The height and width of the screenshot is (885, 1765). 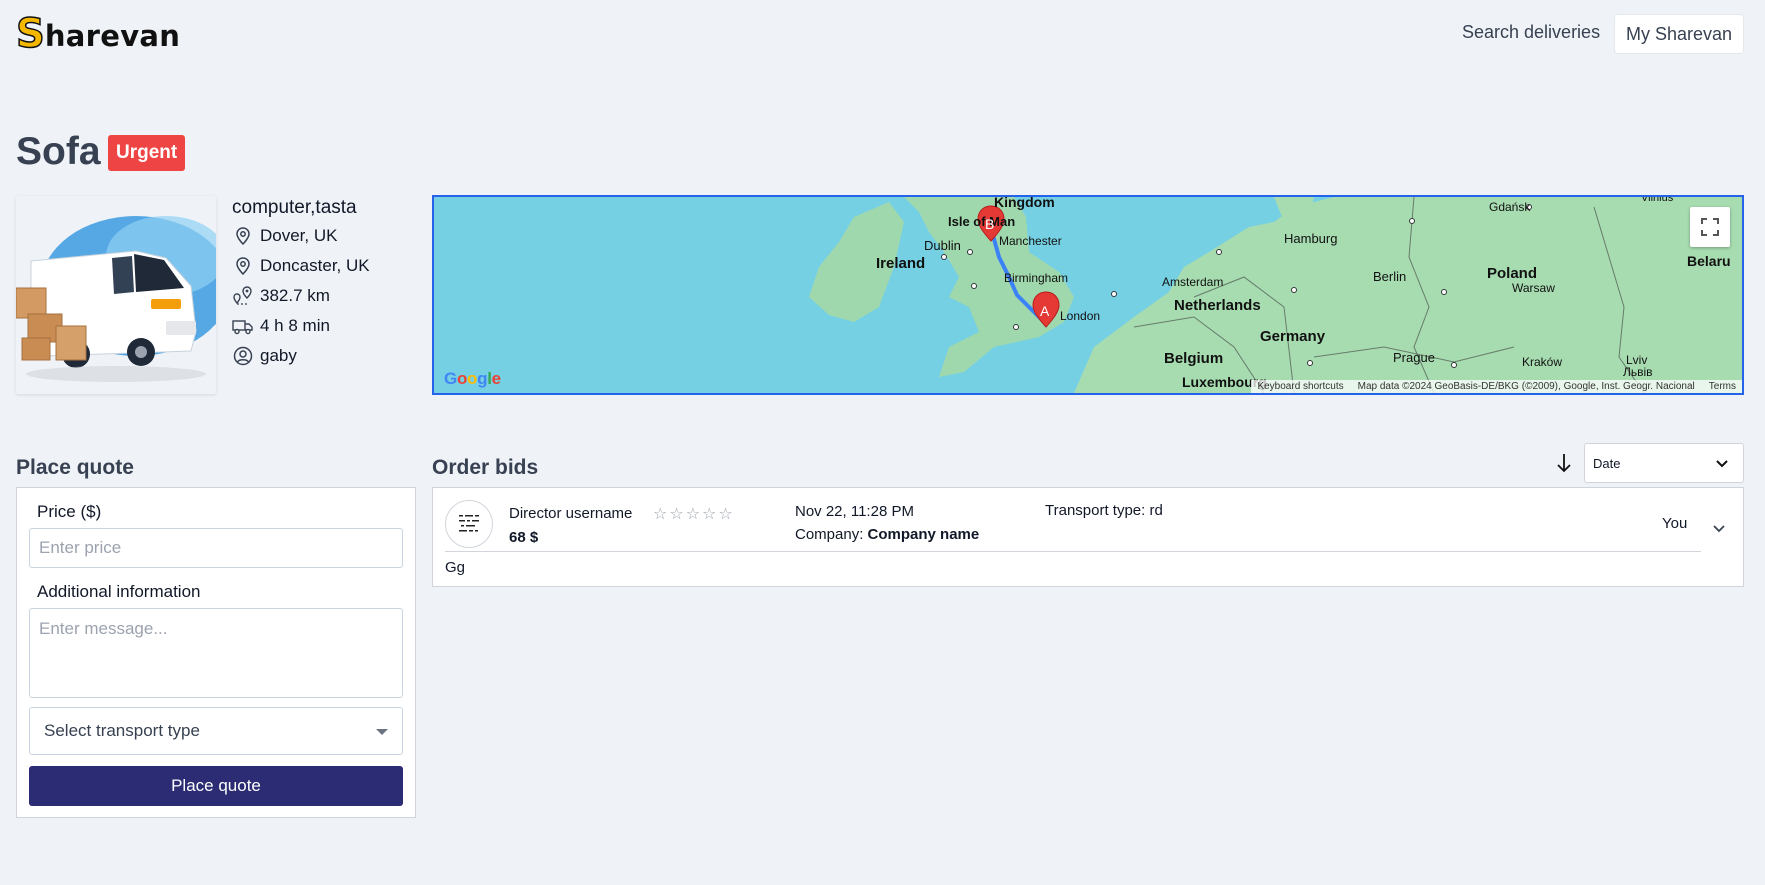 I want to click on place-quote-button: Place quote, so click(x=216, y=786).